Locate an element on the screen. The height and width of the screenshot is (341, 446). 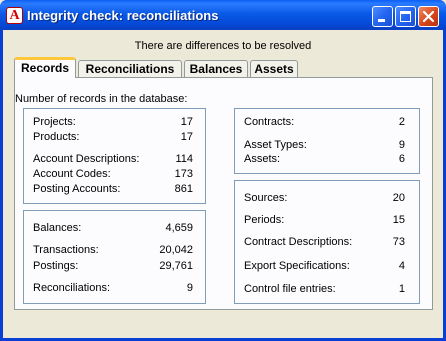
stat-label: Periods: is located at coordinates (264, 220).